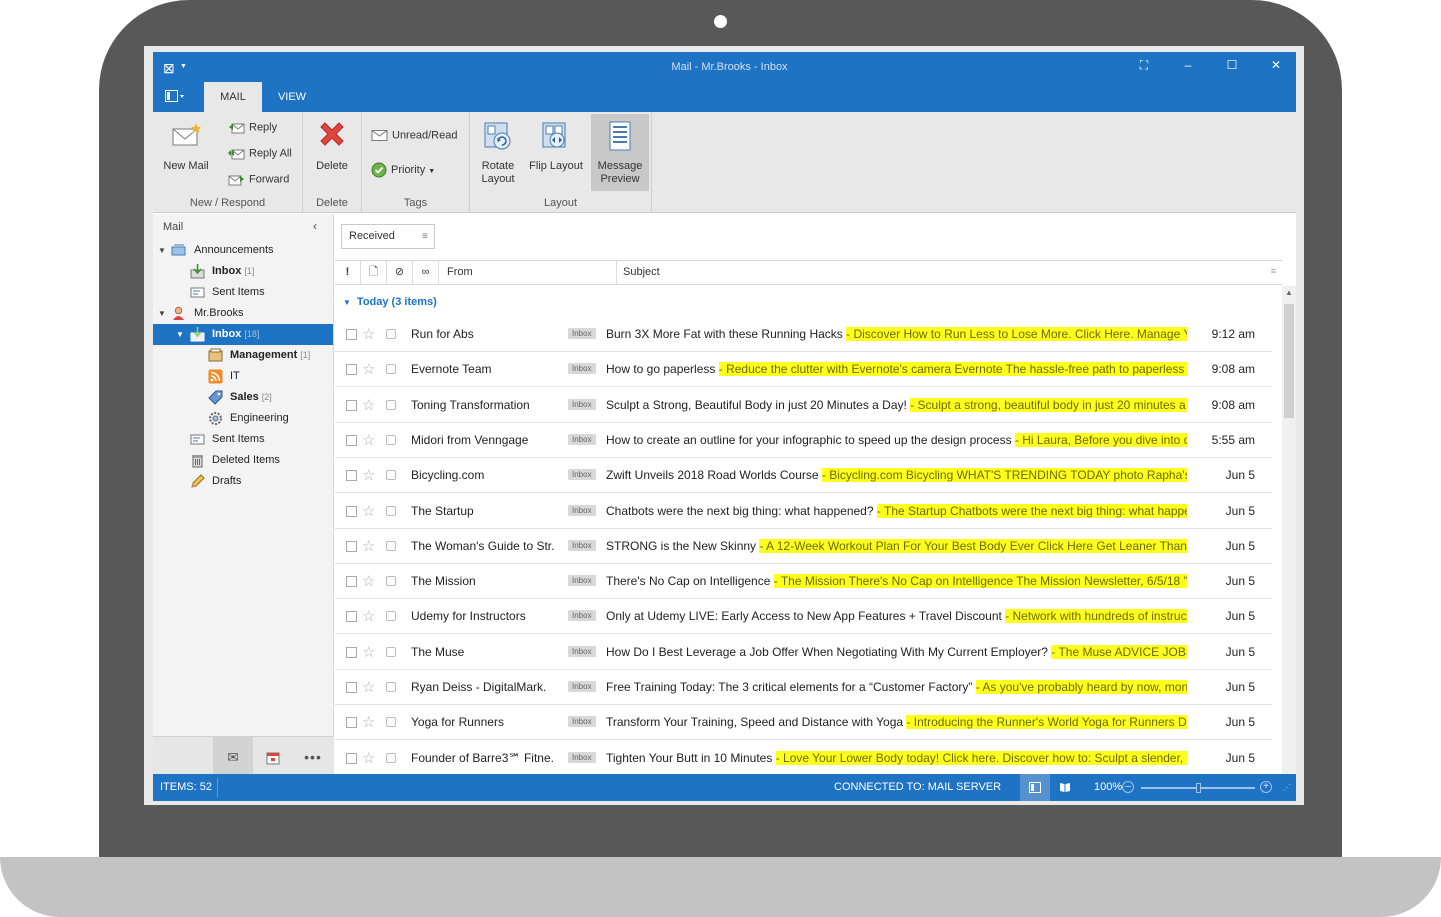  What do you see at coordinates (1289, 361) in the screenshot?
I see `scrollbar-thumb` at bounding box center [1289, 361].